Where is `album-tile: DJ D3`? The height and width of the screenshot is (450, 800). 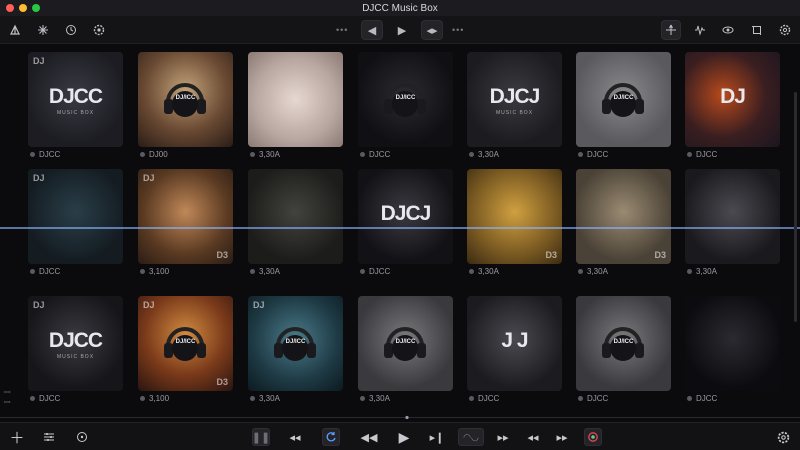
album-tile: DJ D3 is located at coordinates (185, 216).